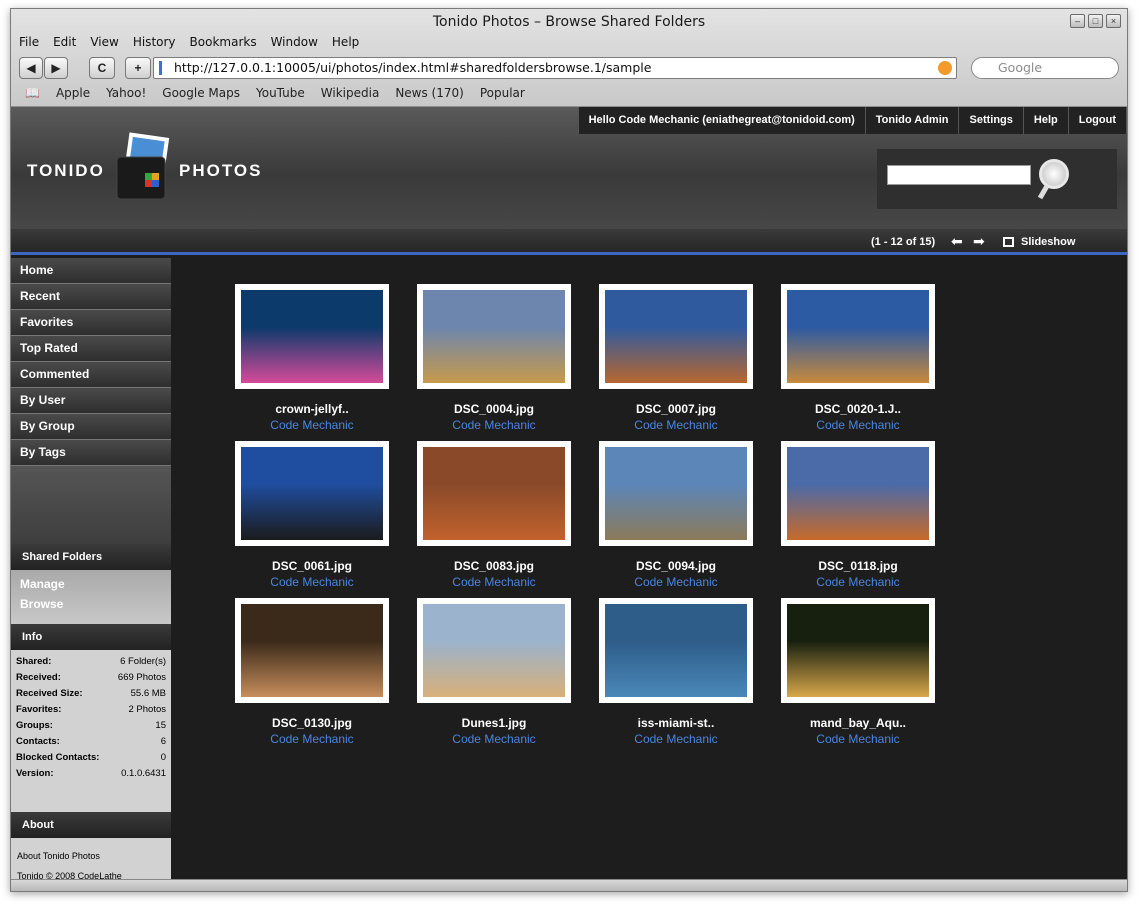 This screenshot has width=1142, height=906. What do you see at coordinates (143, 773) in the screenshot?
I see `info-value: 0.1.0.6431` at bounding box center [143, 773].